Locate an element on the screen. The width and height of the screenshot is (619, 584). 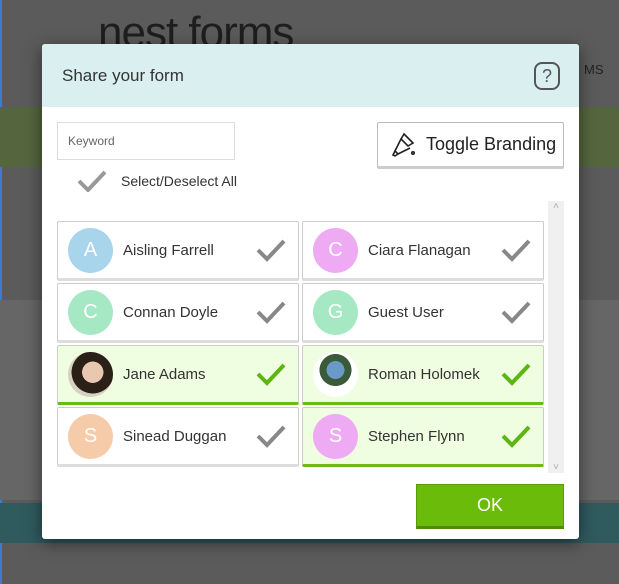
user-name: Jane Adams is located at coordinates (164, 374).